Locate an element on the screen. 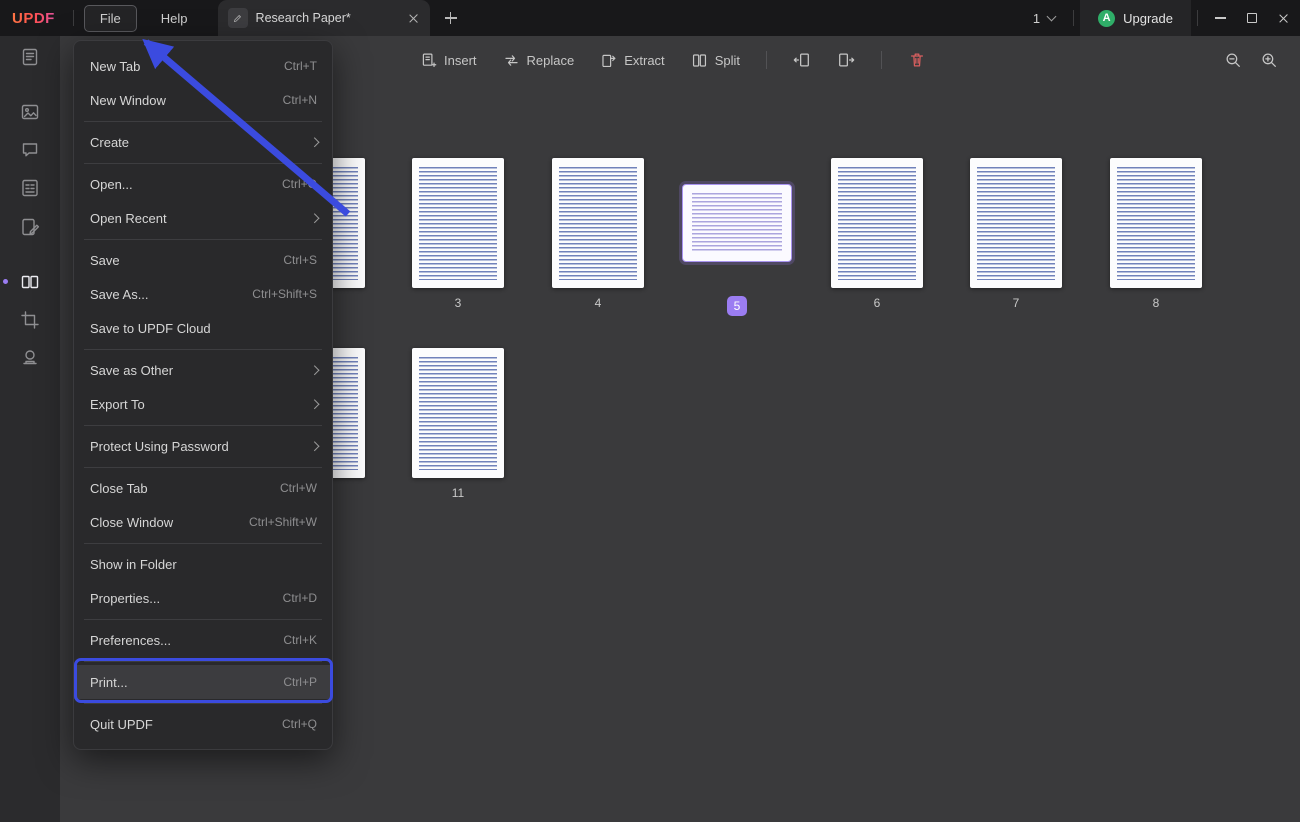 The image size is (1300, 822). close-button is located at coordinates (1284, 18).